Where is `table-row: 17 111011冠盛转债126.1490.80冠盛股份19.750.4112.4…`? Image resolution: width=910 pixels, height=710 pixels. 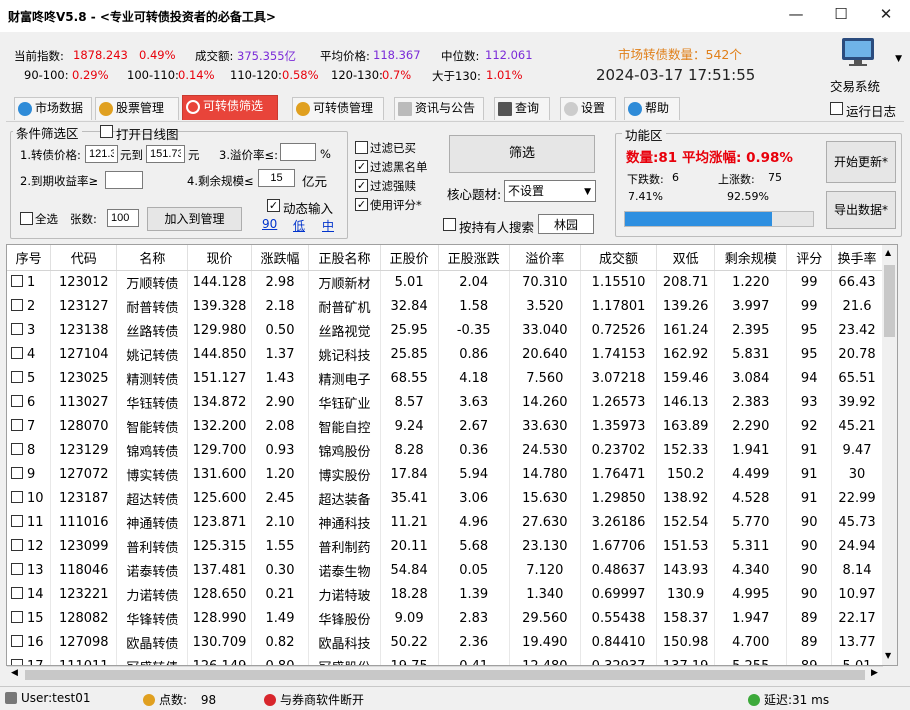
table-row: 17 111011冠盛转债126.1490.80冠盛股份19.750.4112.4… is located at coordinates (445, 659).